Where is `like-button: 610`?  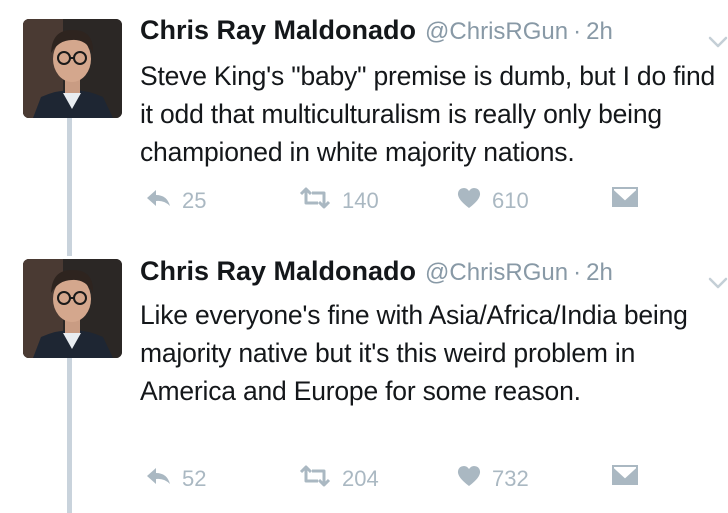 like-button: 610 is located at coordinates (492, 200).